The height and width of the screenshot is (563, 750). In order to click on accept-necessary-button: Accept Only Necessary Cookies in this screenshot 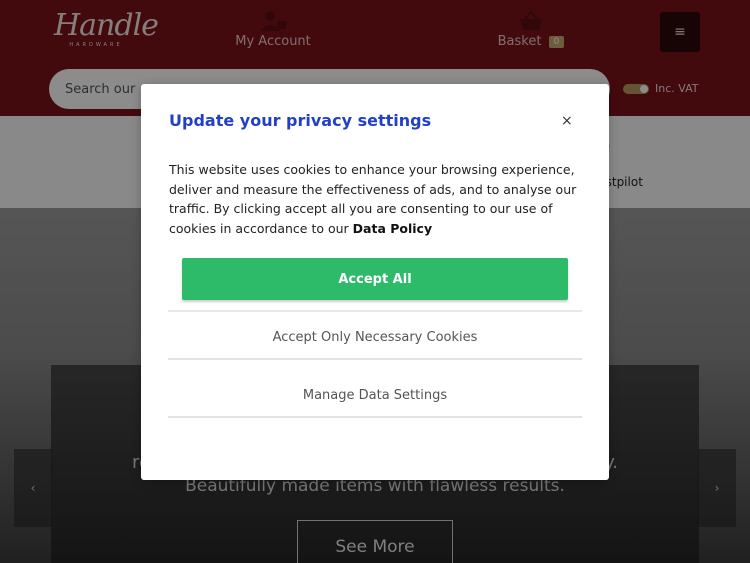, I will do `click(375, 338)`.